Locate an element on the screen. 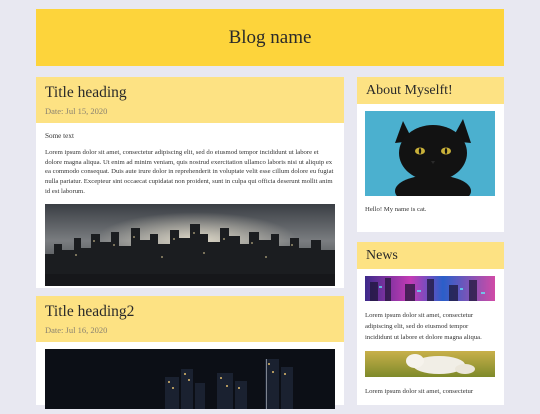 This screenshot has width=540, height=414. blog-name: Blog name is located at coordinates (270, 37).